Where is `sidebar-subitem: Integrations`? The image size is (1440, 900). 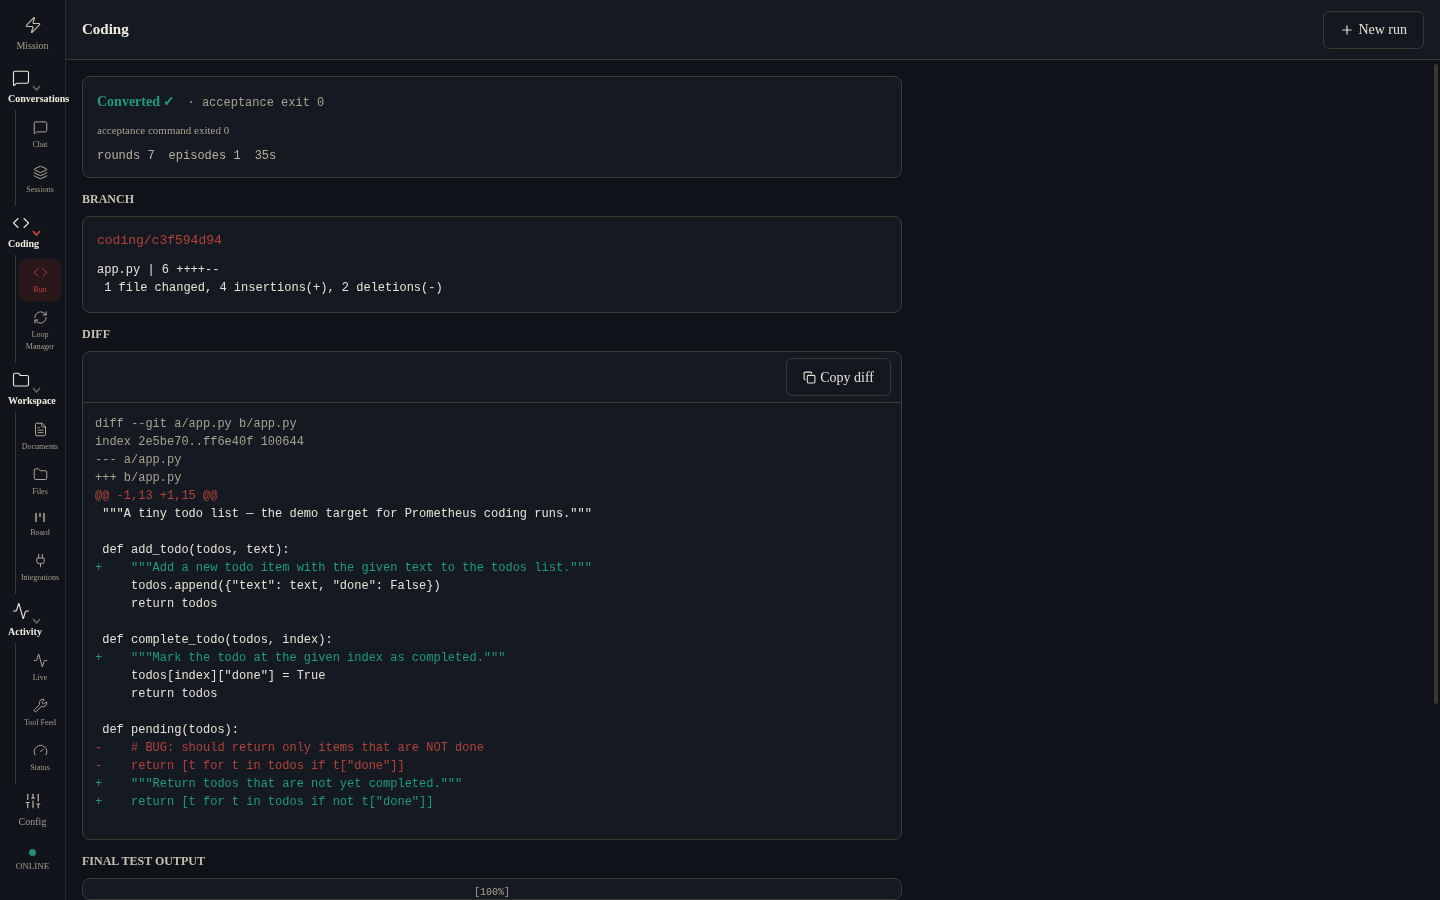 sidebar-subitem: Integrations is located at coordinates (40, 568).